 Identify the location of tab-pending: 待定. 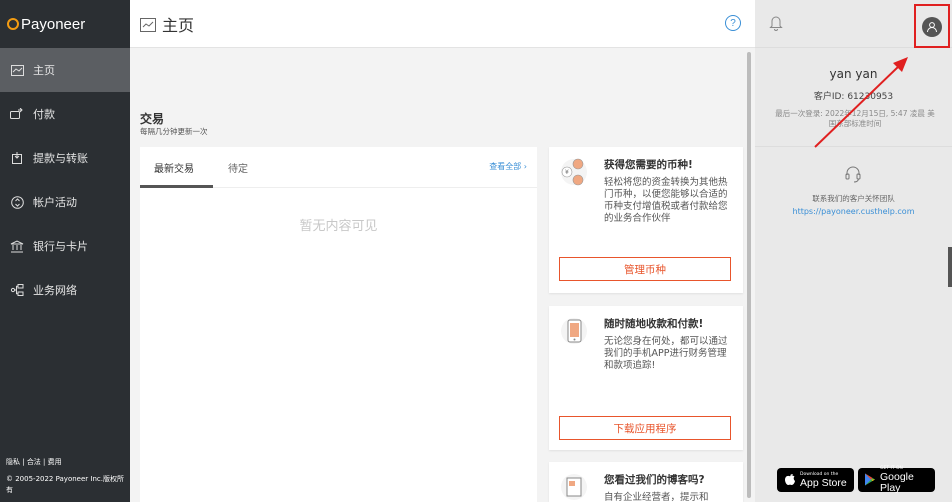
(238, 167).